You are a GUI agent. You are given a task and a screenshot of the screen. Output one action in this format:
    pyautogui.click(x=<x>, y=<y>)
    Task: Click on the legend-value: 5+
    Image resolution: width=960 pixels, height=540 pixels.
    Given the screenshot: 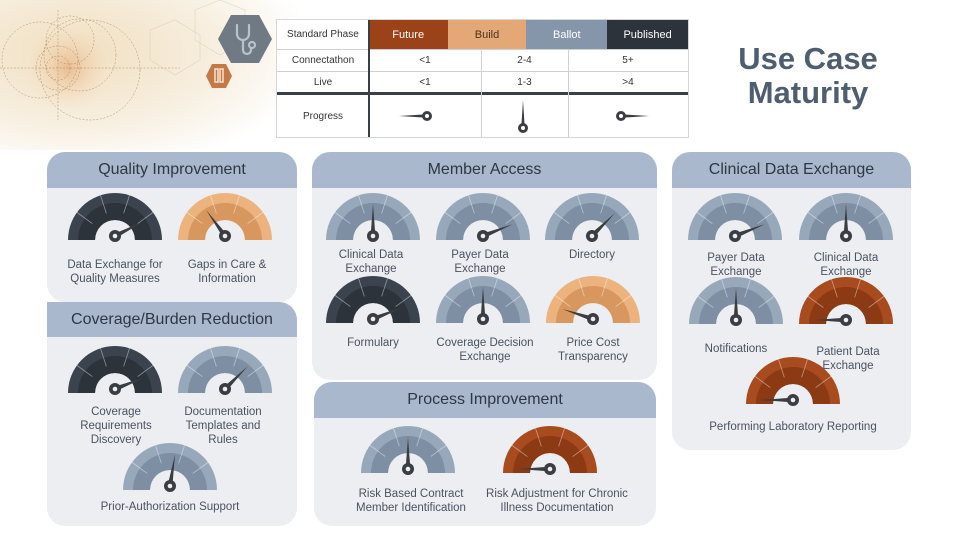 What is the action you would take?
    pyautogui.click(x=628, y=60)
    